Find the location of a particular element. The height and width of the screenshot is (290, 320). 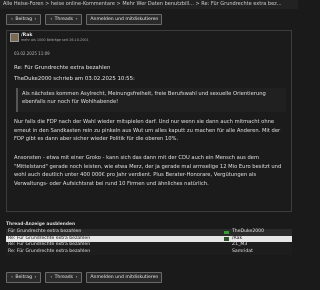

member-since: mehr als 1000 Beiträge seit 26.10.2001 is located at coordinates (55, 40).